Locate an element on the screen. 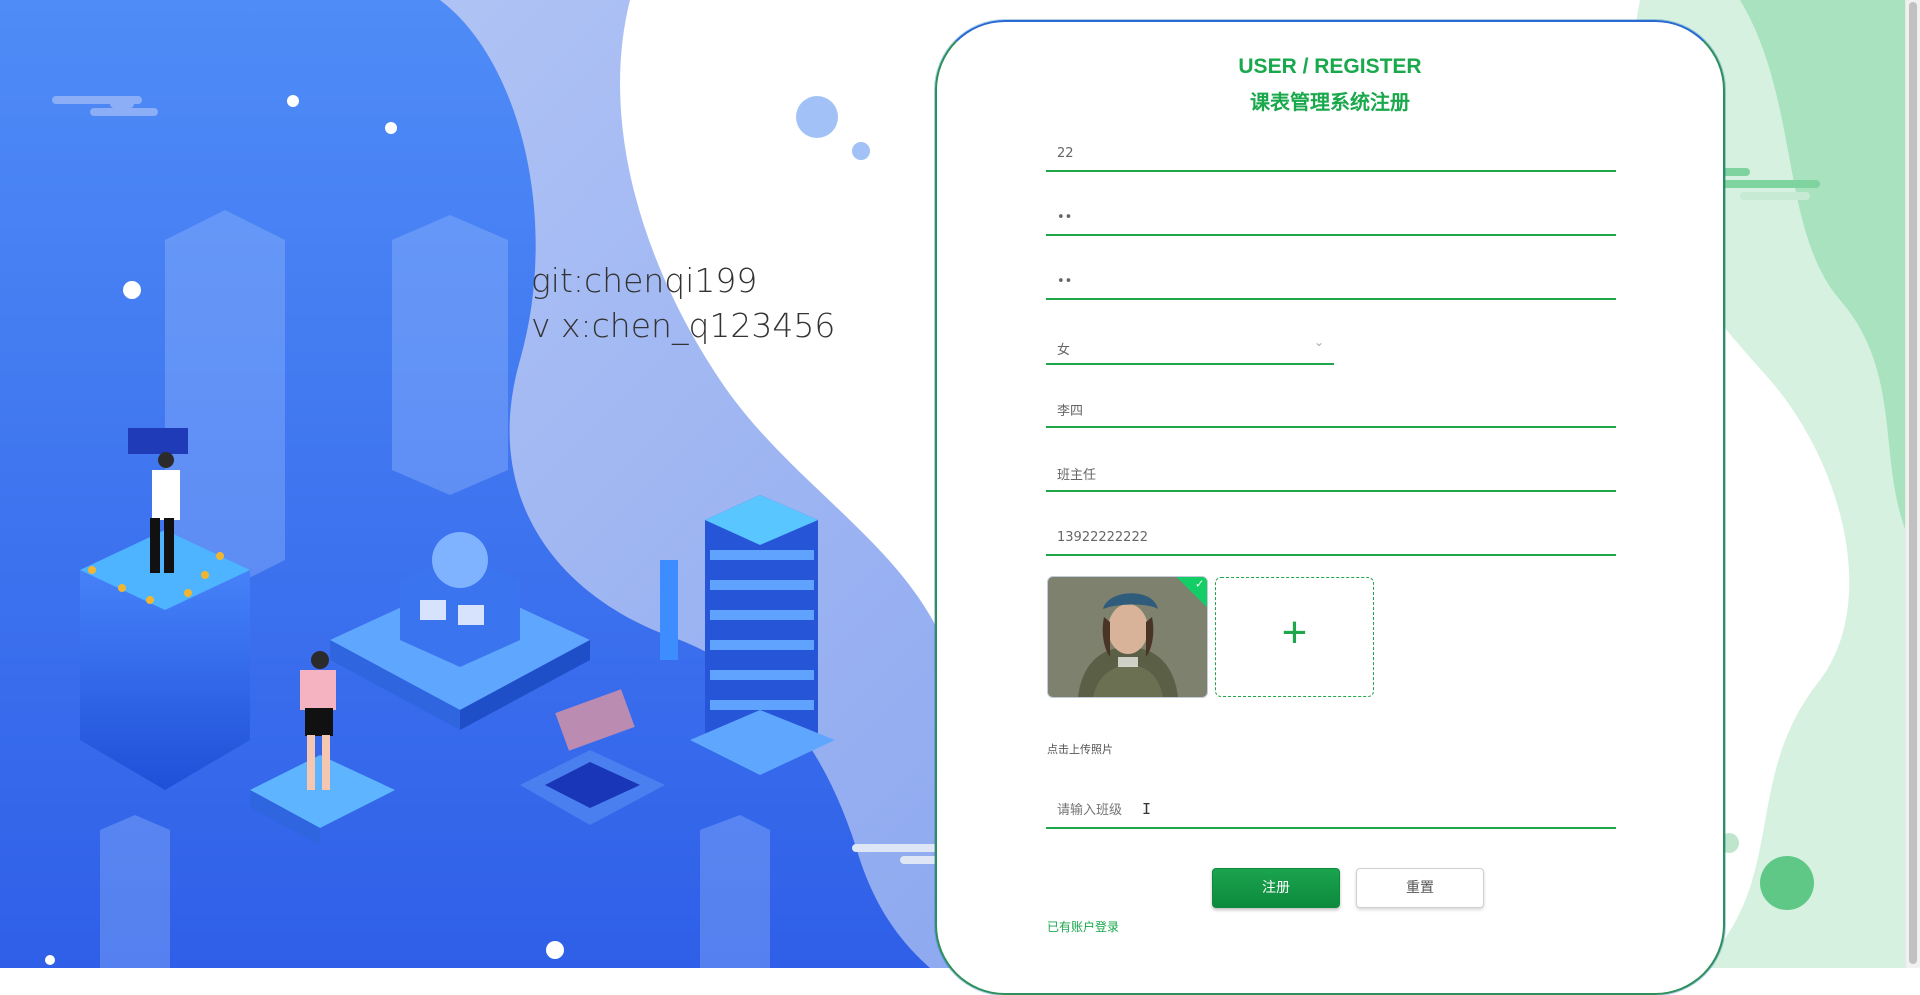 This screenshot has width=1920, height=995. uploaded-photo-thumbnail: ✓ is located at coordinates (1127, 637).